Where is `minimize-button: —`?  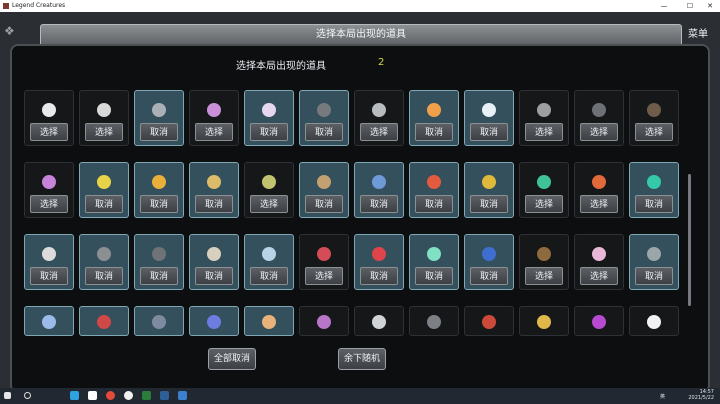 minimize-button: — is located at coordinates (664, 6).